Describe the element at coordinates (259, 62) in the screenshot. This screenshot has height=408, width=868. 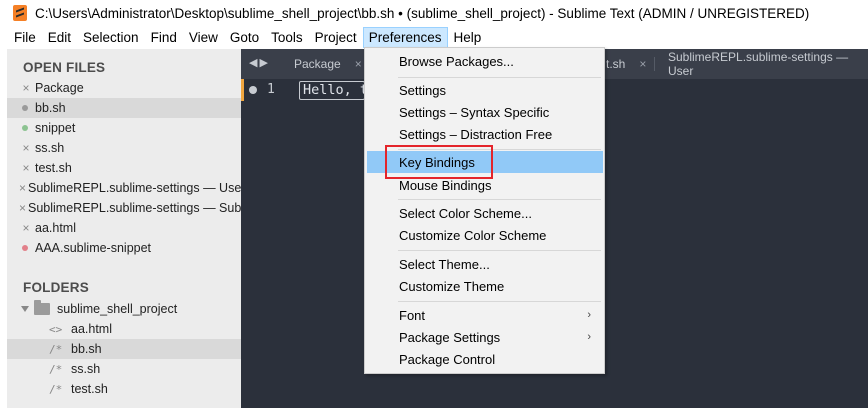
I see `tab-scroll-arrows-icon: ◀▶` at that location.